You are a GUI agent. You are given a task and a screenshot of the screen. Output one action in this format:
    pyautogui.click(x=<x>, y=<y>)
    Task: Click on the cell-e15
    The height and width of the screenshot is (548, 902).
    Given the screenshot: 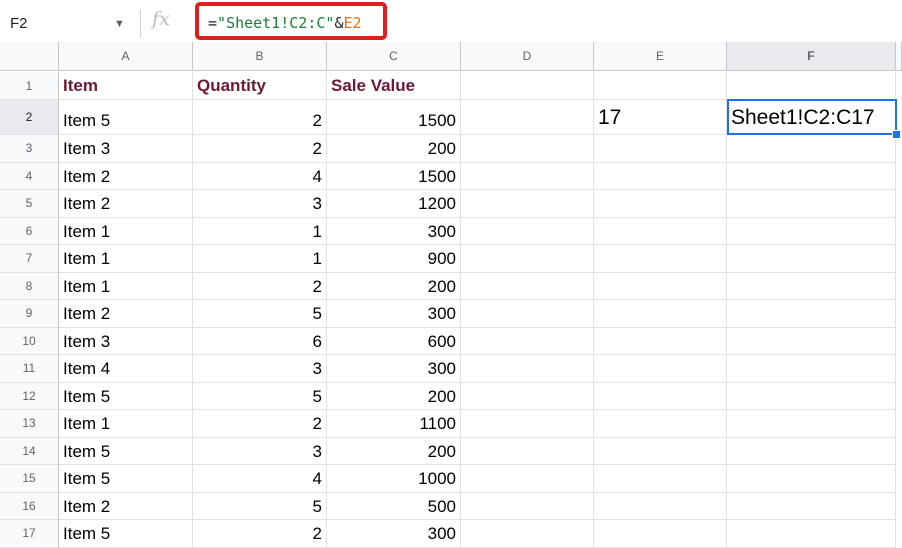 What is the action you would take?
    pyautogui.click(x=660, y=479)
    